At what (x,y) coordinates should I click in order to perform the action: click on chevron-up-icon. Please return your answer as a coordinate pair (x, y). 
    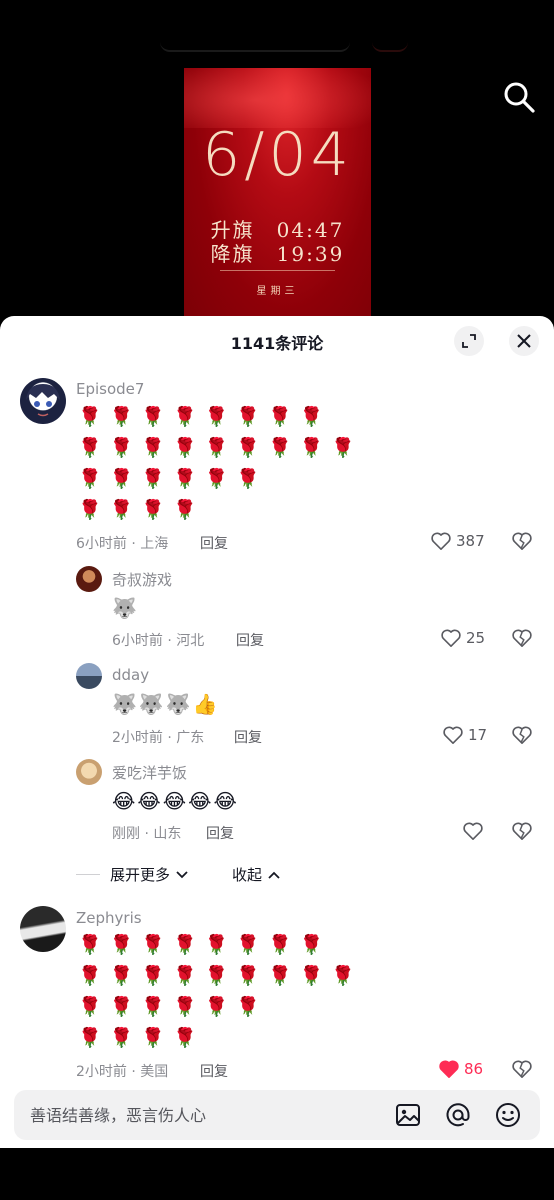
    Looking at the image, I should click on (274, 875).